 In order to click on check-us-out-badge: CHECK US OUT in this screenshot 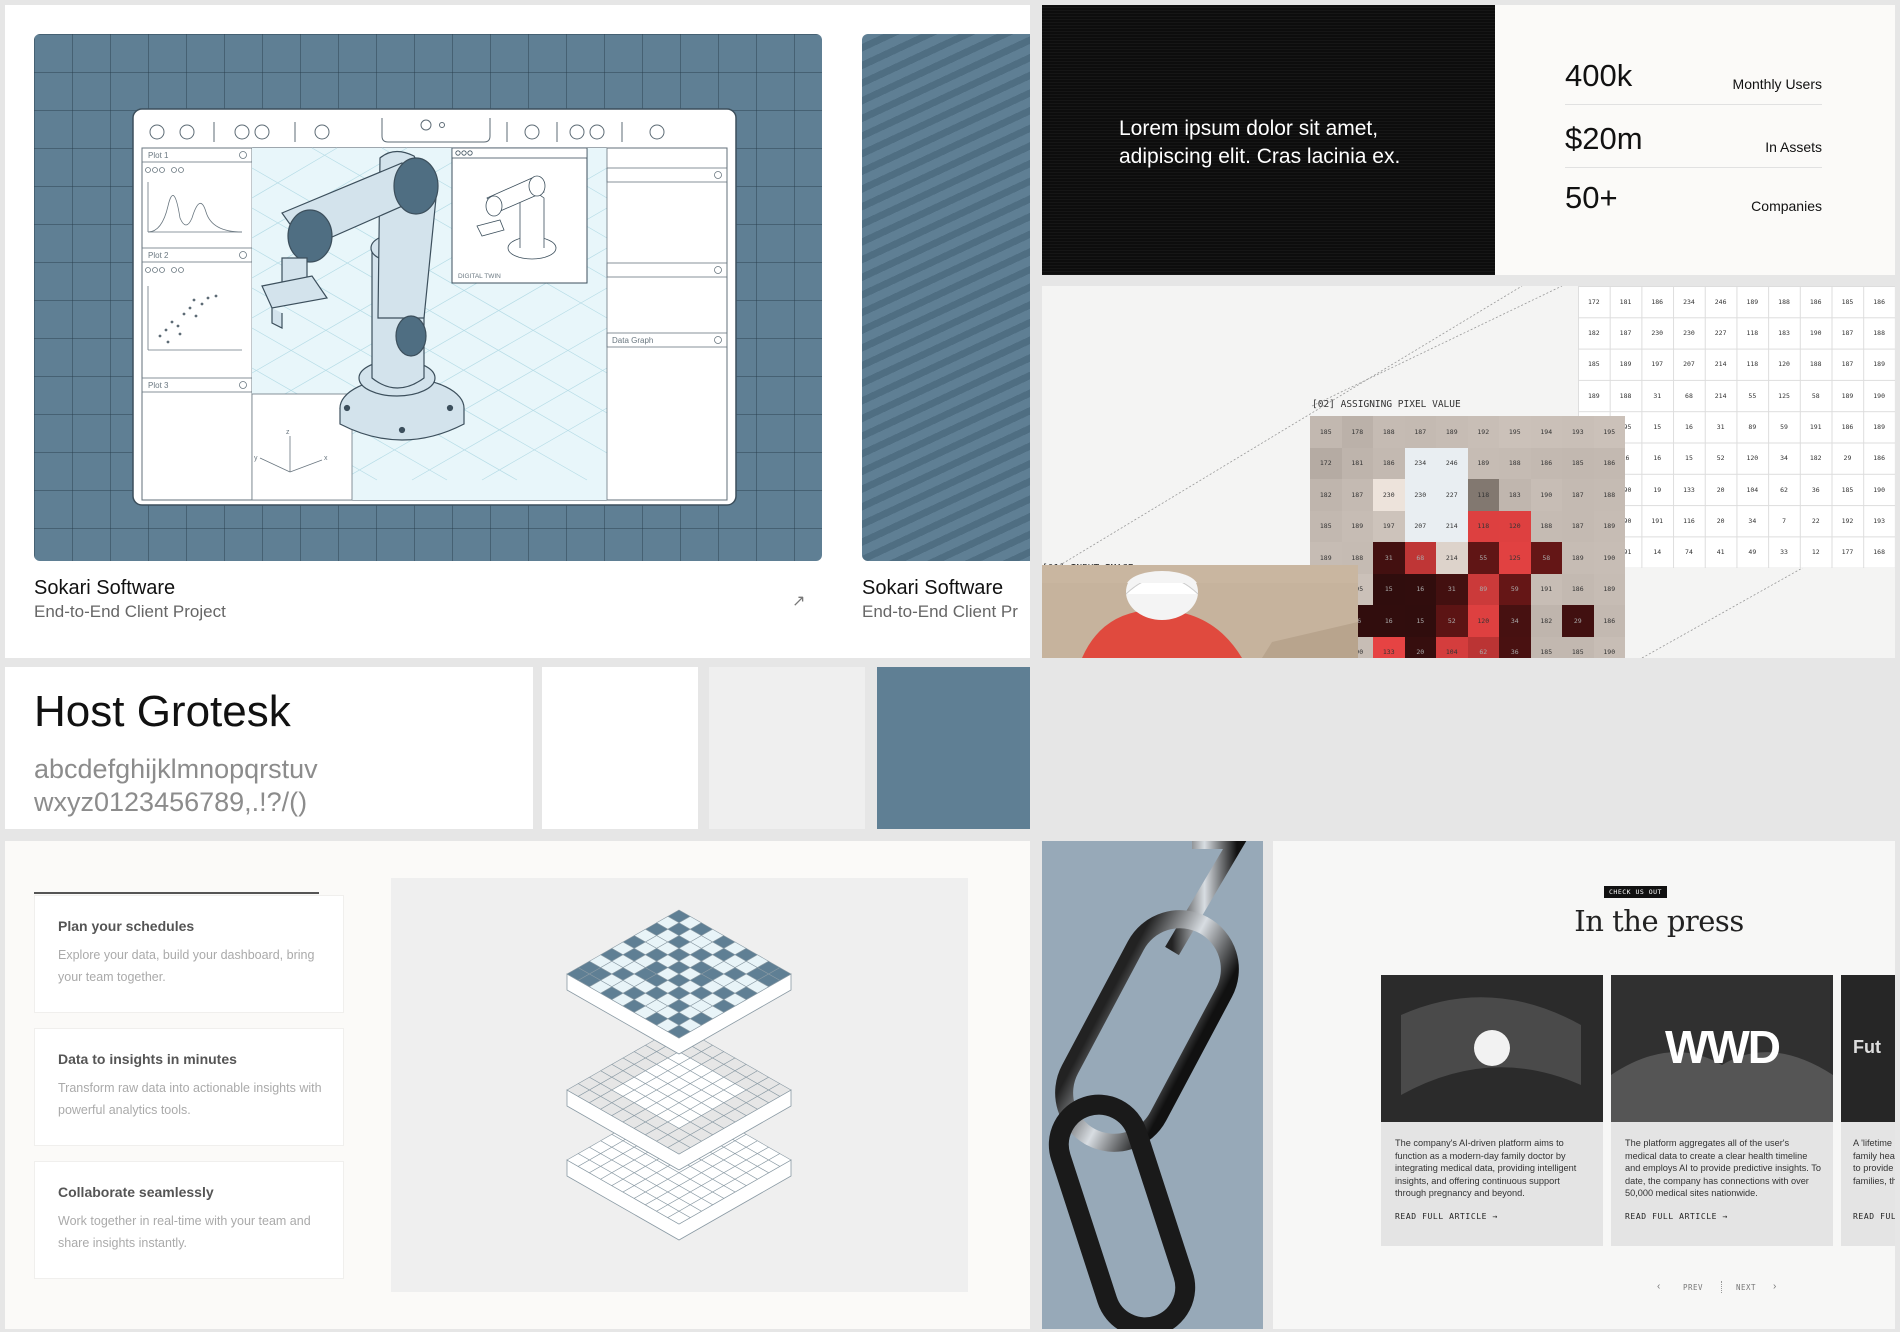, I will do `click(1635, 892)`.